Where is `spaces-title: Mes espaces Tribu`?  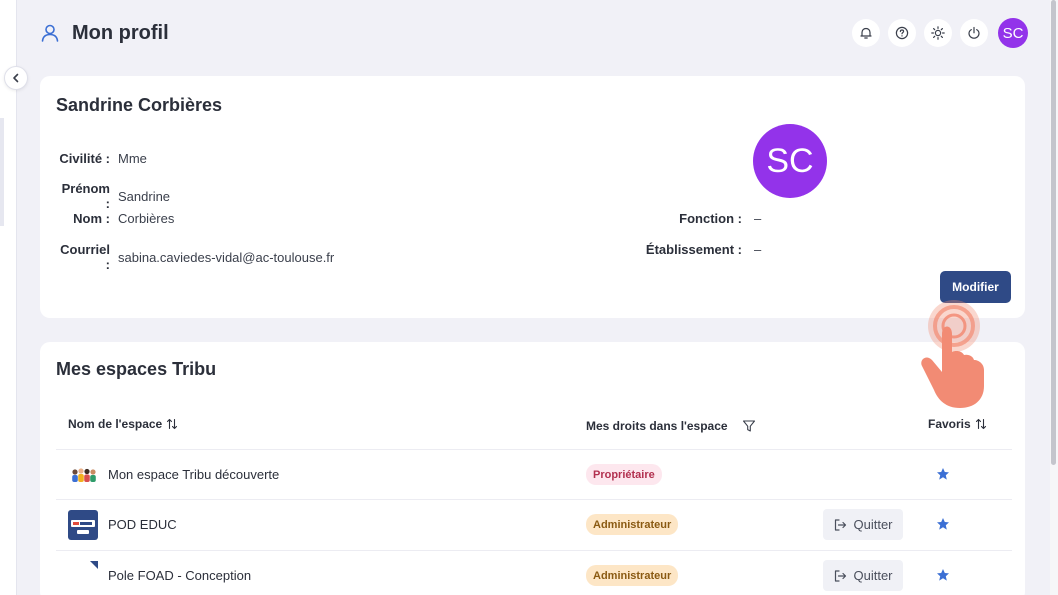 spaces-title: Mes espaces Tribu is located at coordinates (136, 369).